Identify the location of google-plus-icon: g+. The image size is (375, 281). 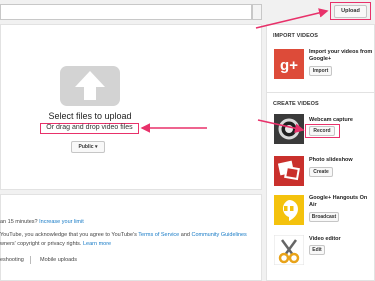
(289, 64).